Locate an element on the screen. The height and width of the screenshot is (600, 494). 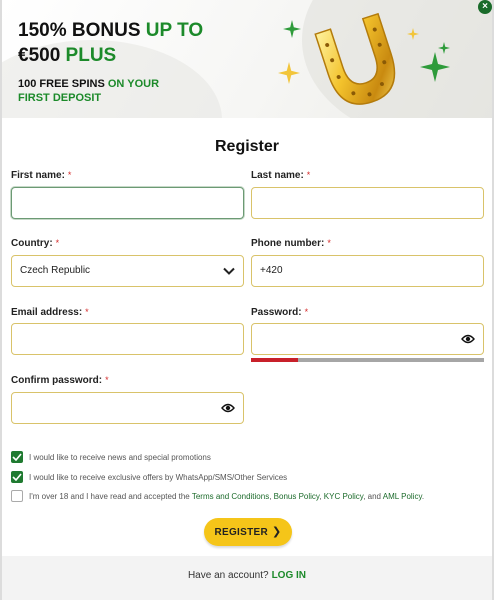
country-label: Country: * is located at coordinates (35, 243).